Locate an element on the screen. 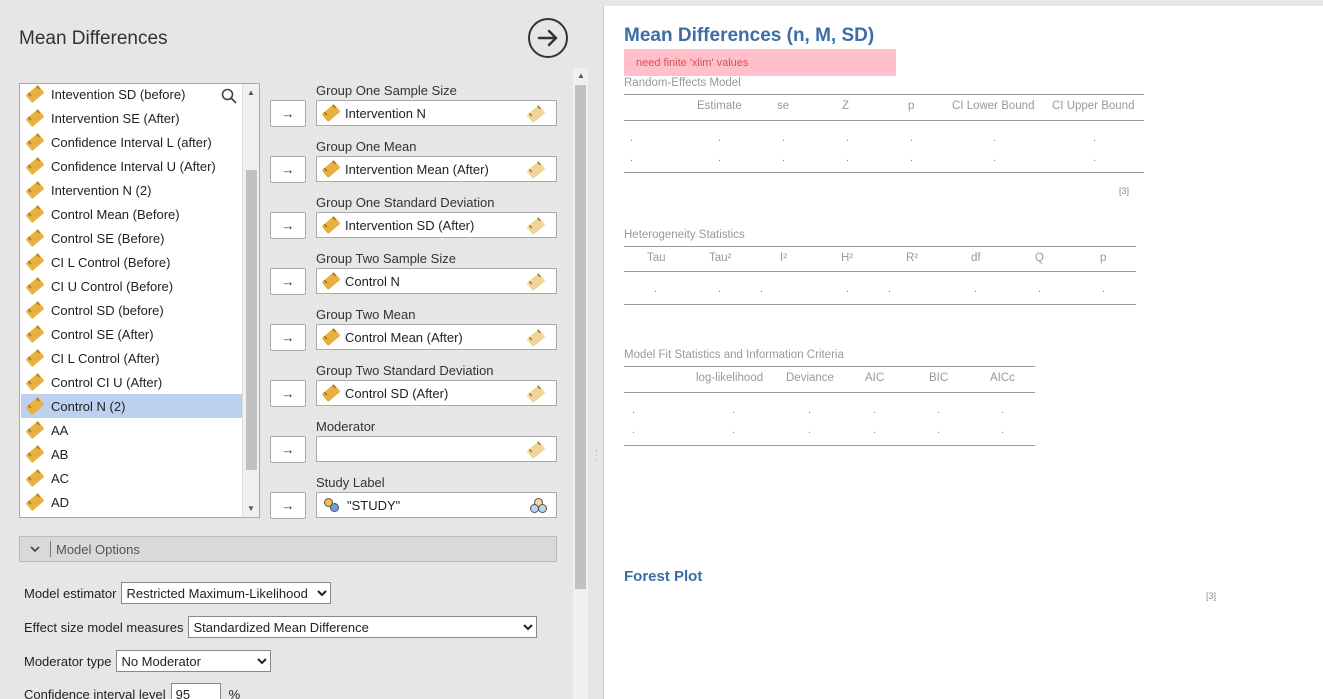 The height and width of the screenshot is (699, 1323). model-estimator-select: Restricted Maximum-Likelihood is located at coordinates (226, 593).